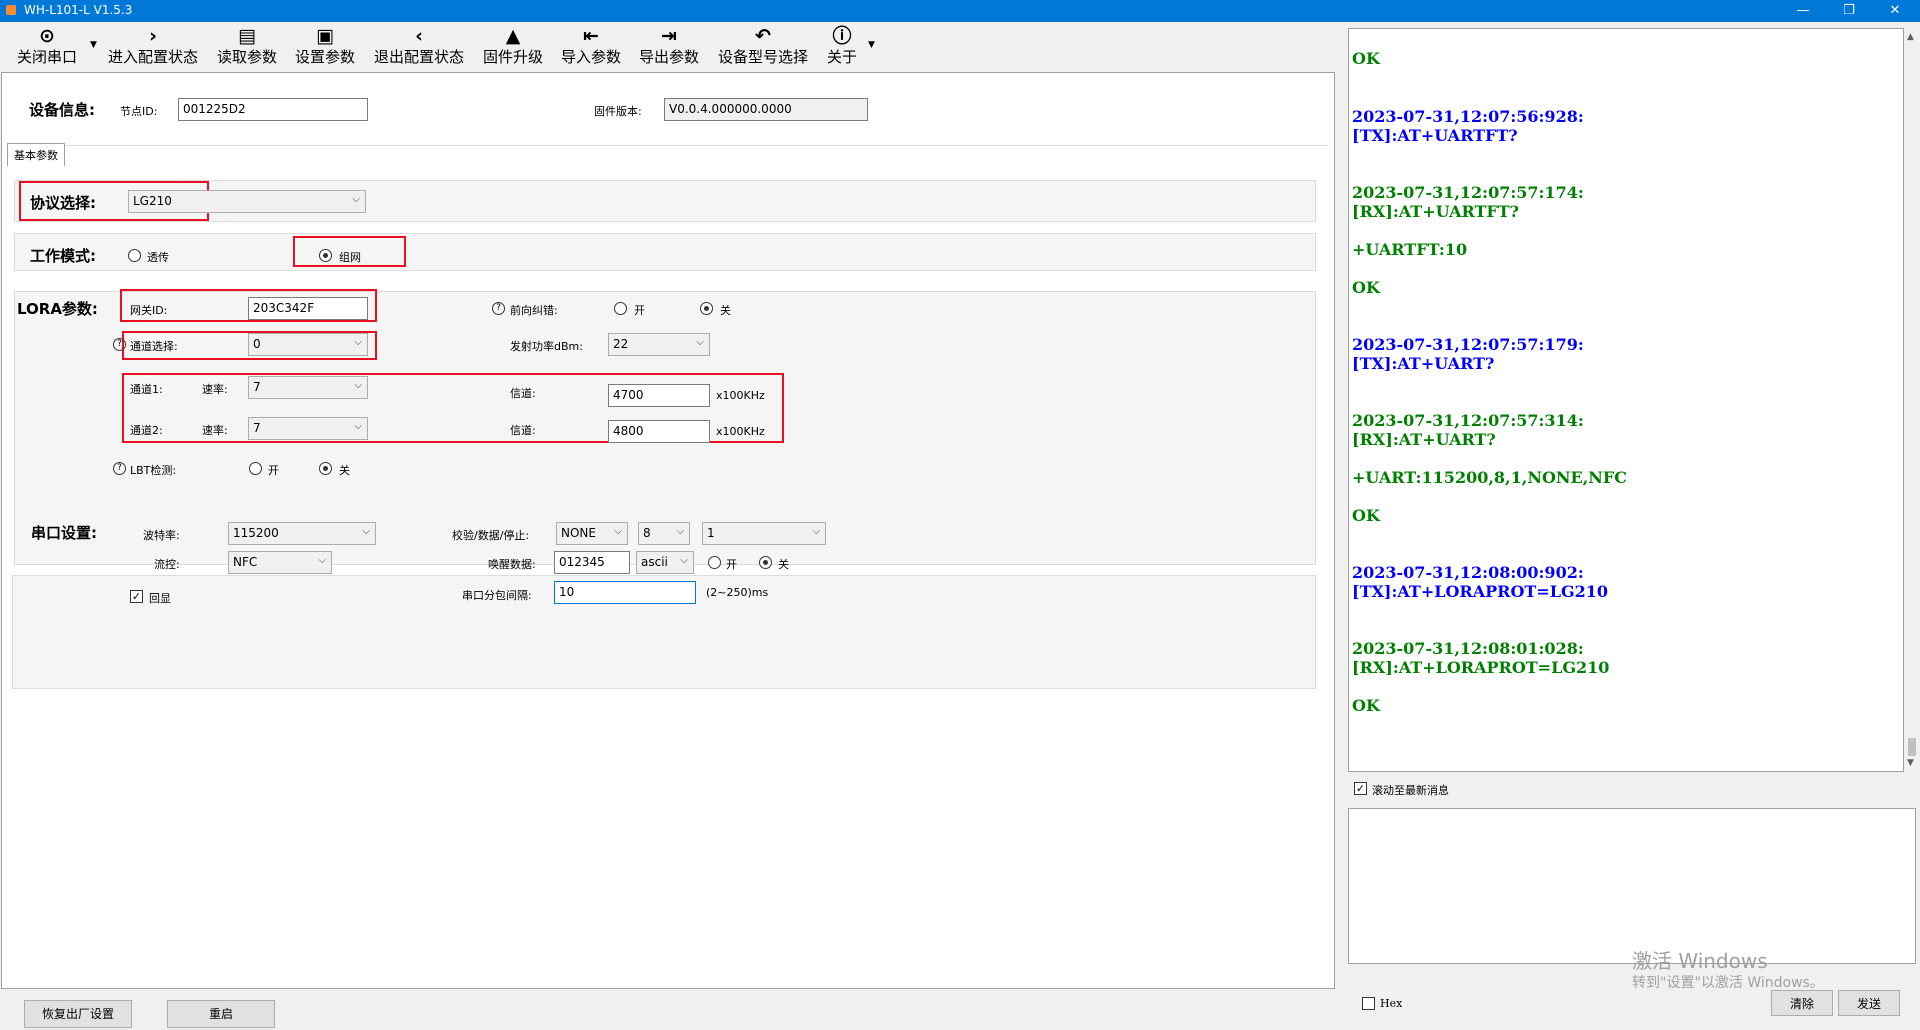 The image size is (1920, 1030). I want to click on exit-config-button: ‹ 退出配置状态, so click(419, 47).